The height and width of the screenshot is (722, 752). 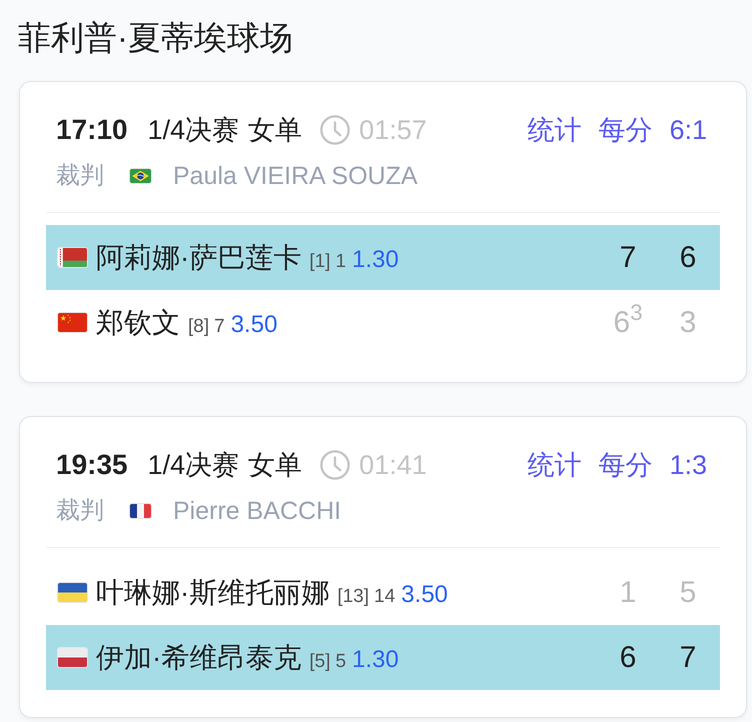 What do you see at coordinates (688, 592) in the screenshot?
I see `set-score: 5` at bounding box center [688, 592].